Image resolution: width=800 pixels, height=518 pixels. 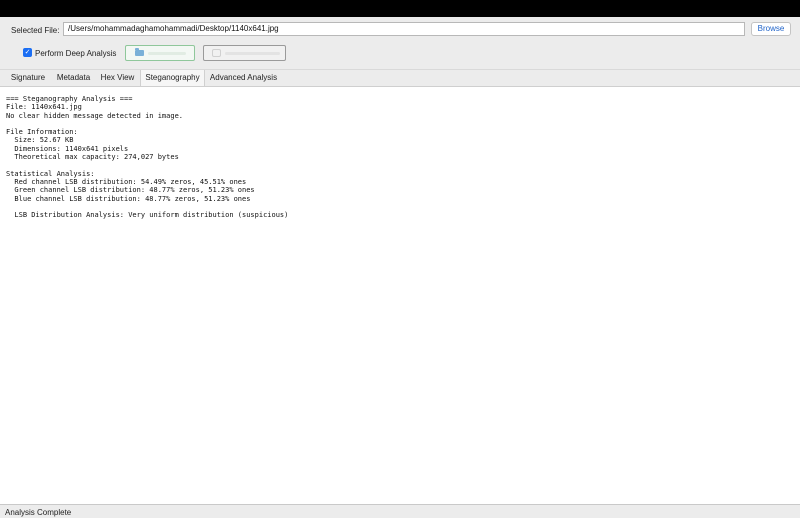 I want to click on deep-analysis-checkbox: ✓, so click(x=27, y=52).